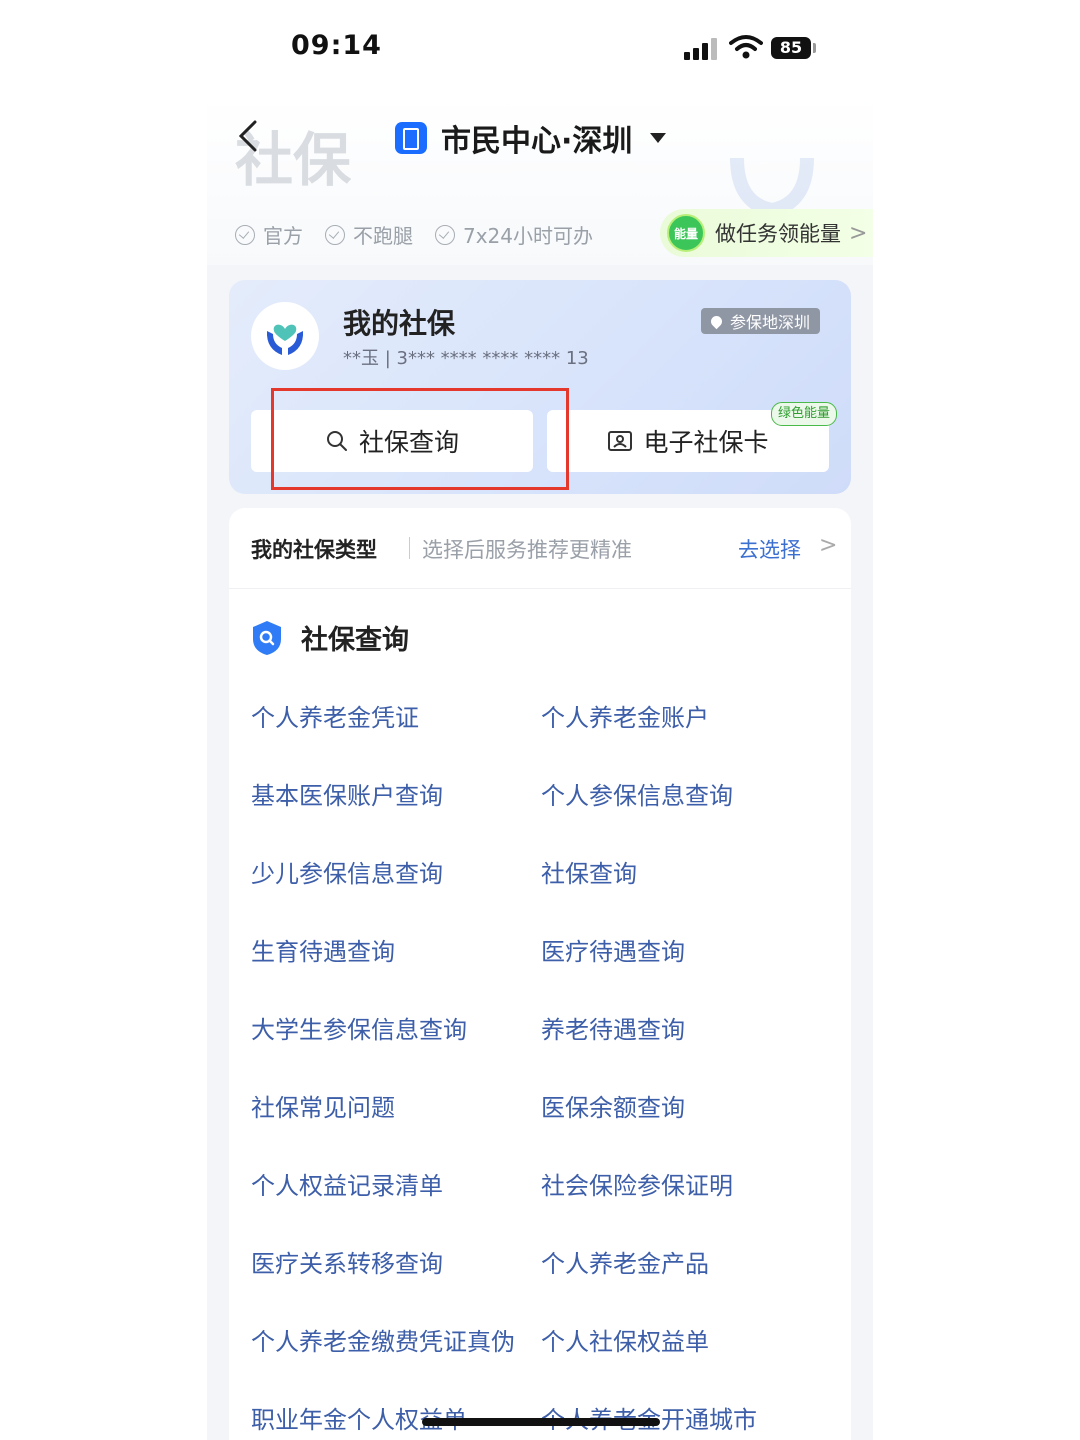 The height and width of the screenshot is (1440, 1080). I want to click on type-desc: 选择后服务推荐更精准, so click(527, 550).